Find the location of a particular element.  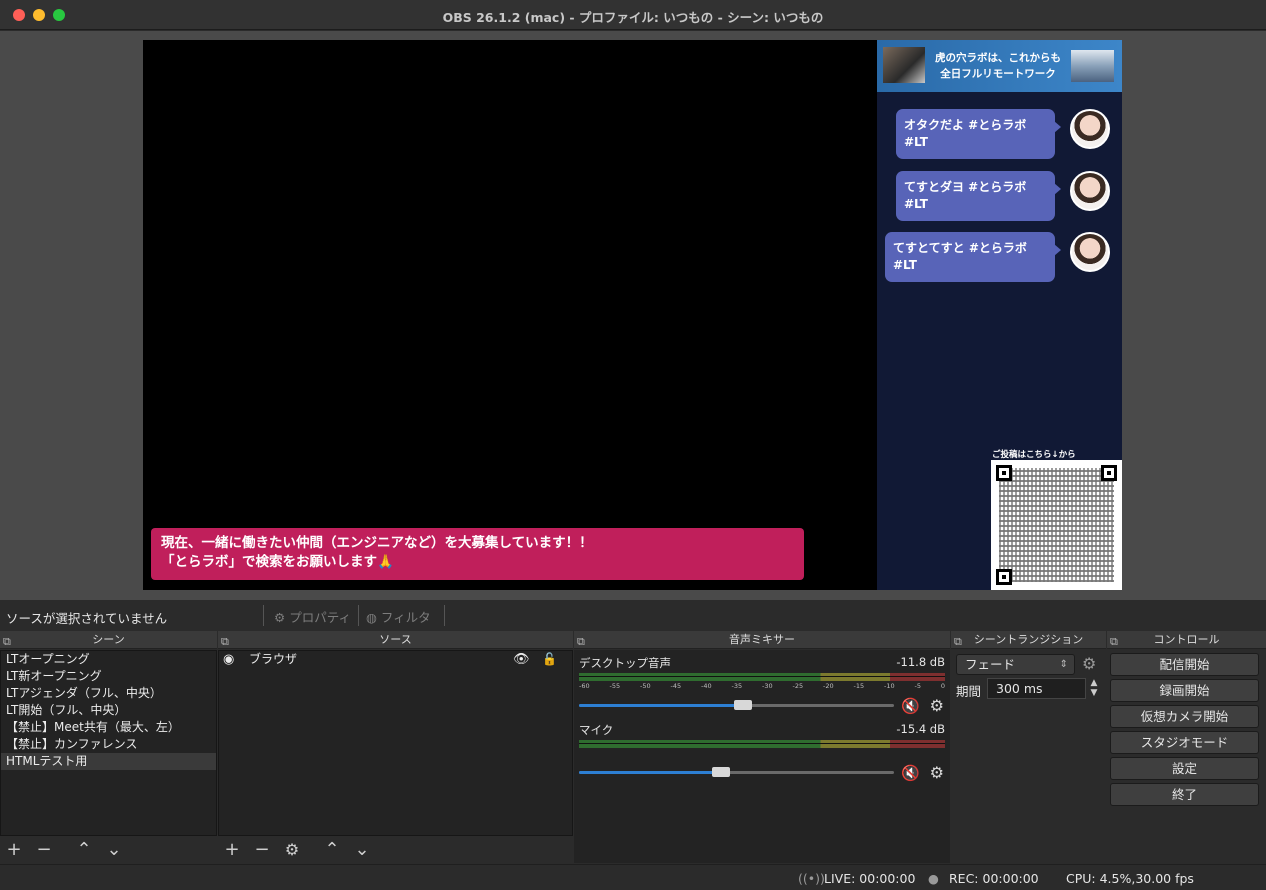

scale-tick: -60 is located at coordinates (584, 686).